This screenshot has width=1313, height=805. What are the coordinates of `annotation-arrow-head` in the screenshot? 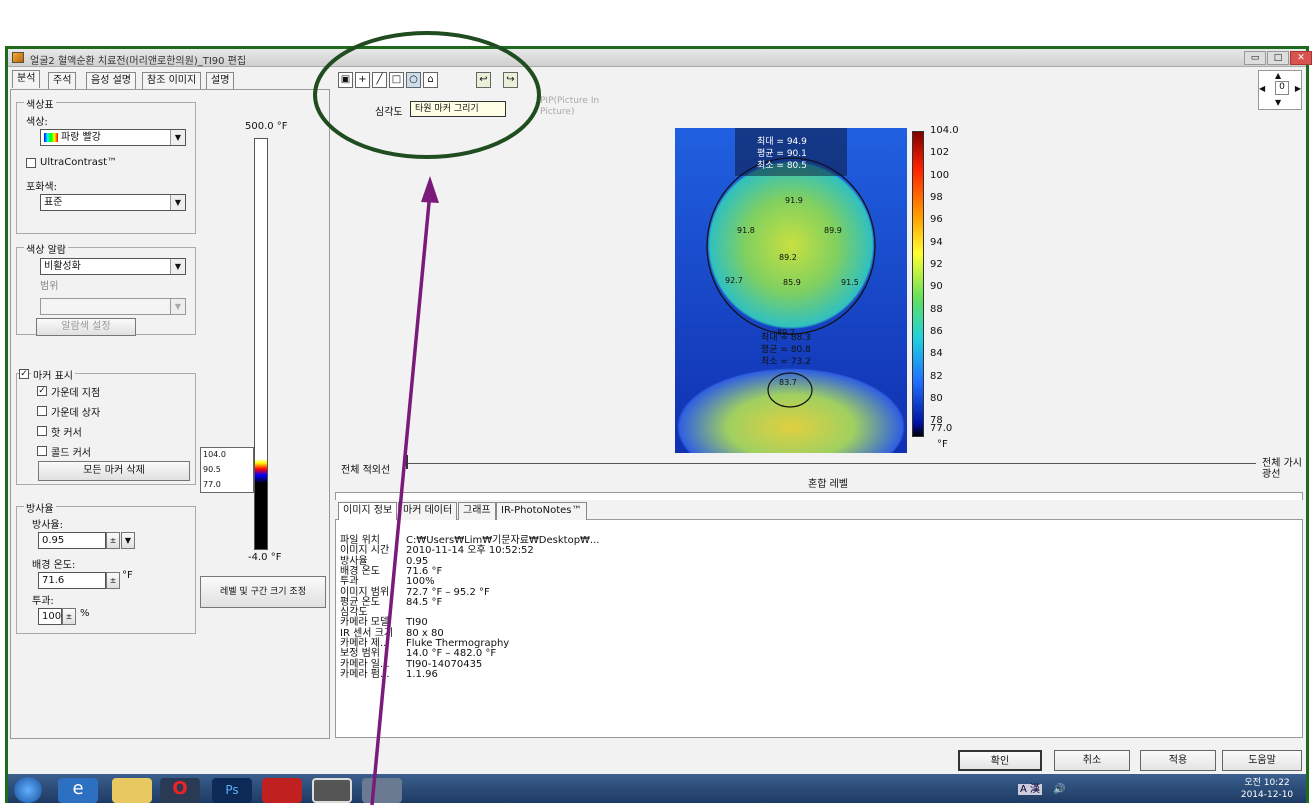 It's located at (430, 189).